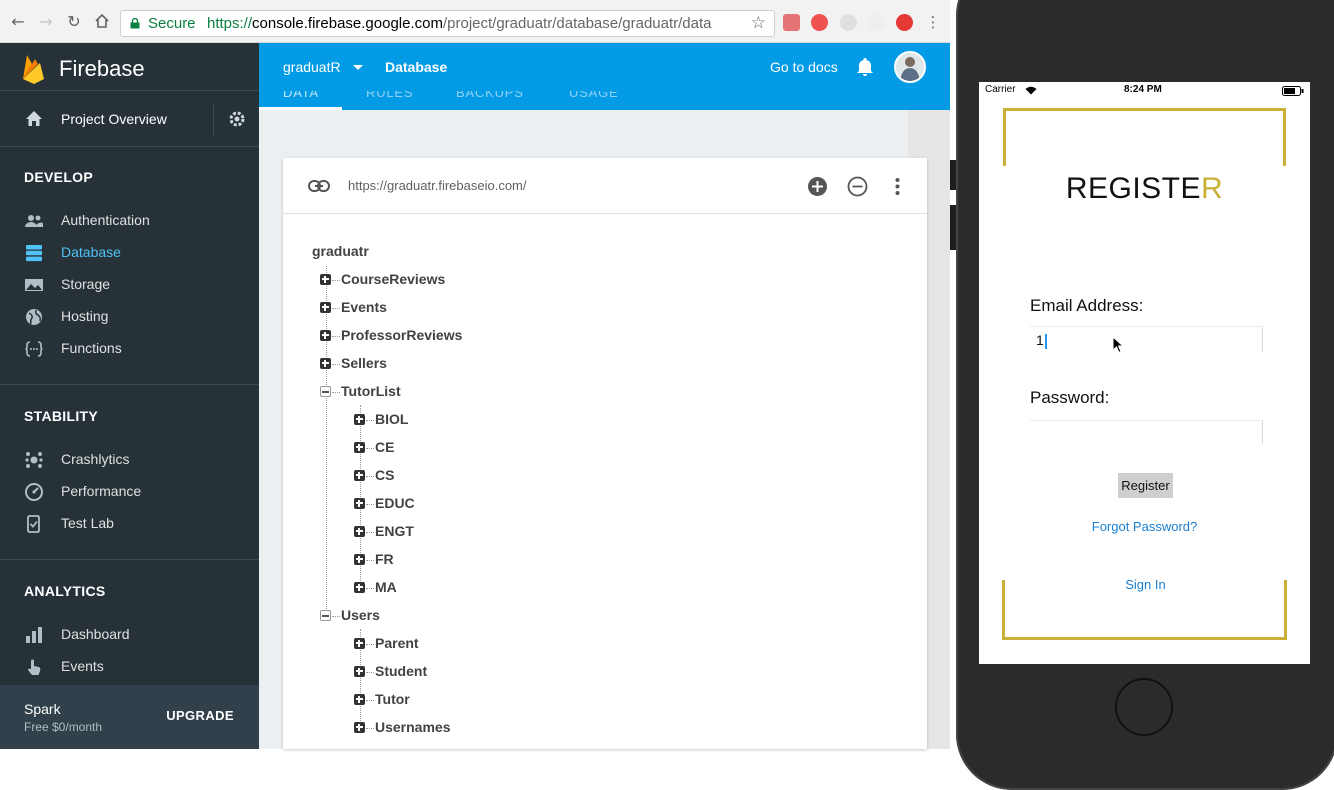 This screenshot has height=790, width=1334. What do you see at coordinates (594, 95) in the screenshot?
I see `tab-usage: USAGE` at bounding box center [594, 95].